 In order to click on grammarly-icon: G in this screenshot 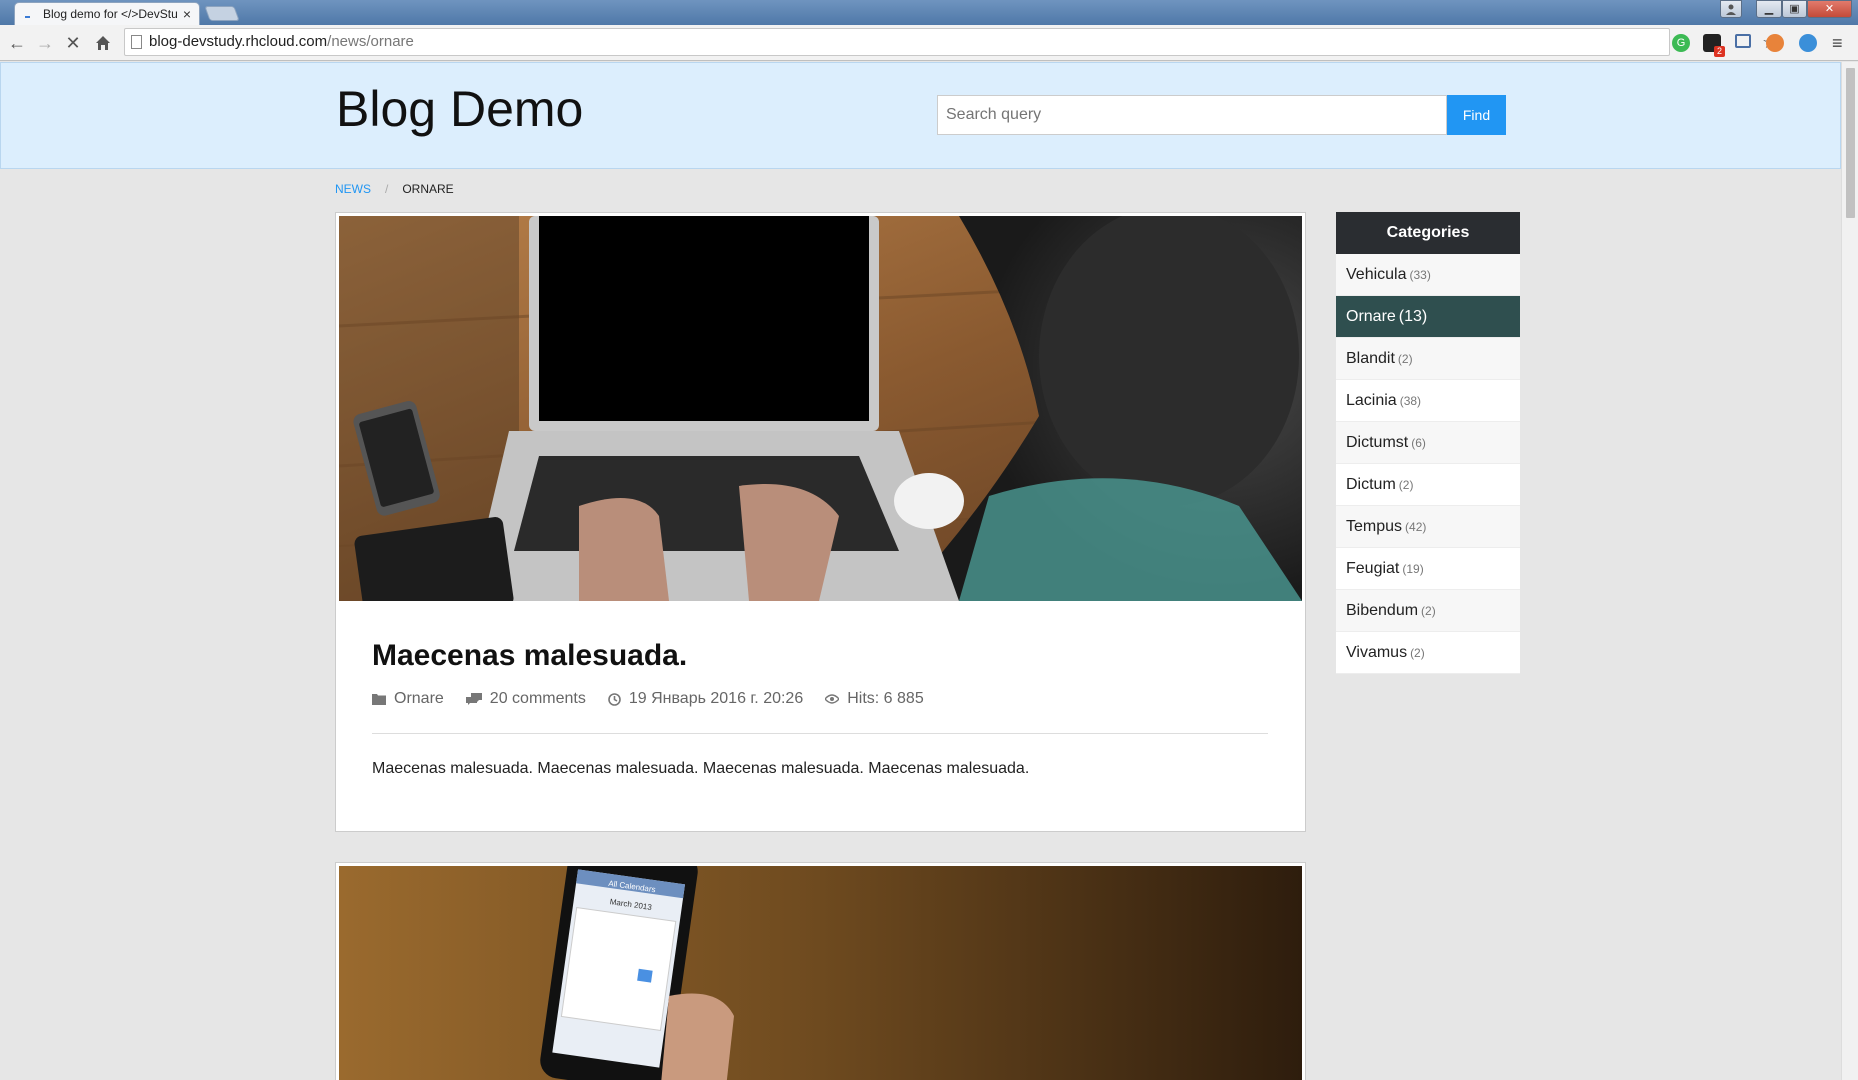, I will do `click(1681, 43)`.